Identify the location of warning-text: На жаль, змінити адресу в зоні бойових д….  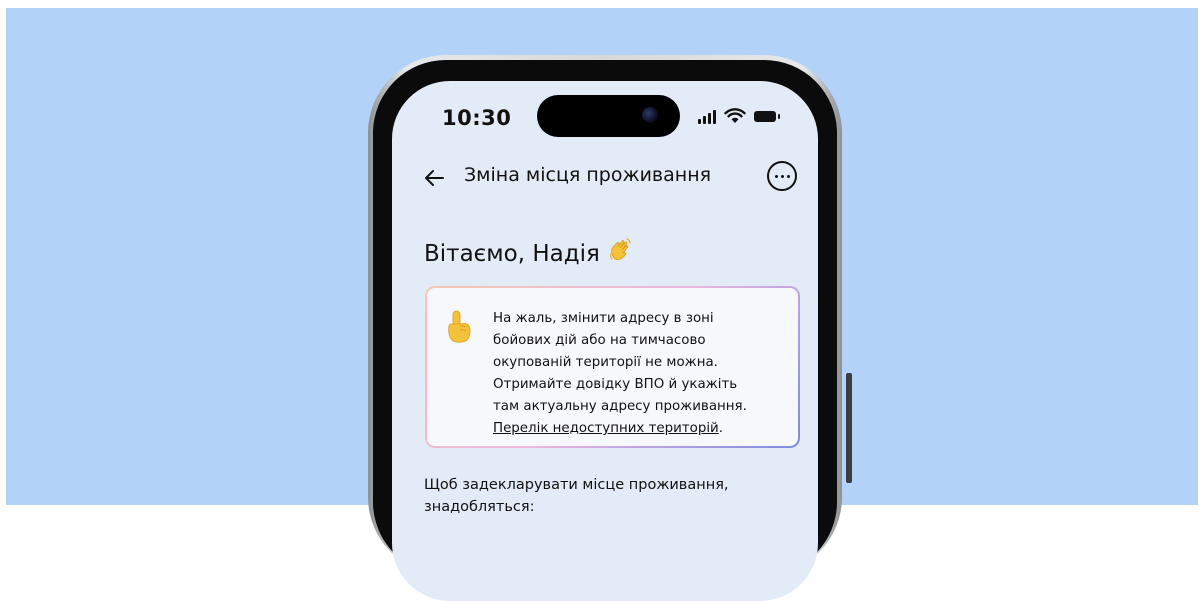
(643, 374).